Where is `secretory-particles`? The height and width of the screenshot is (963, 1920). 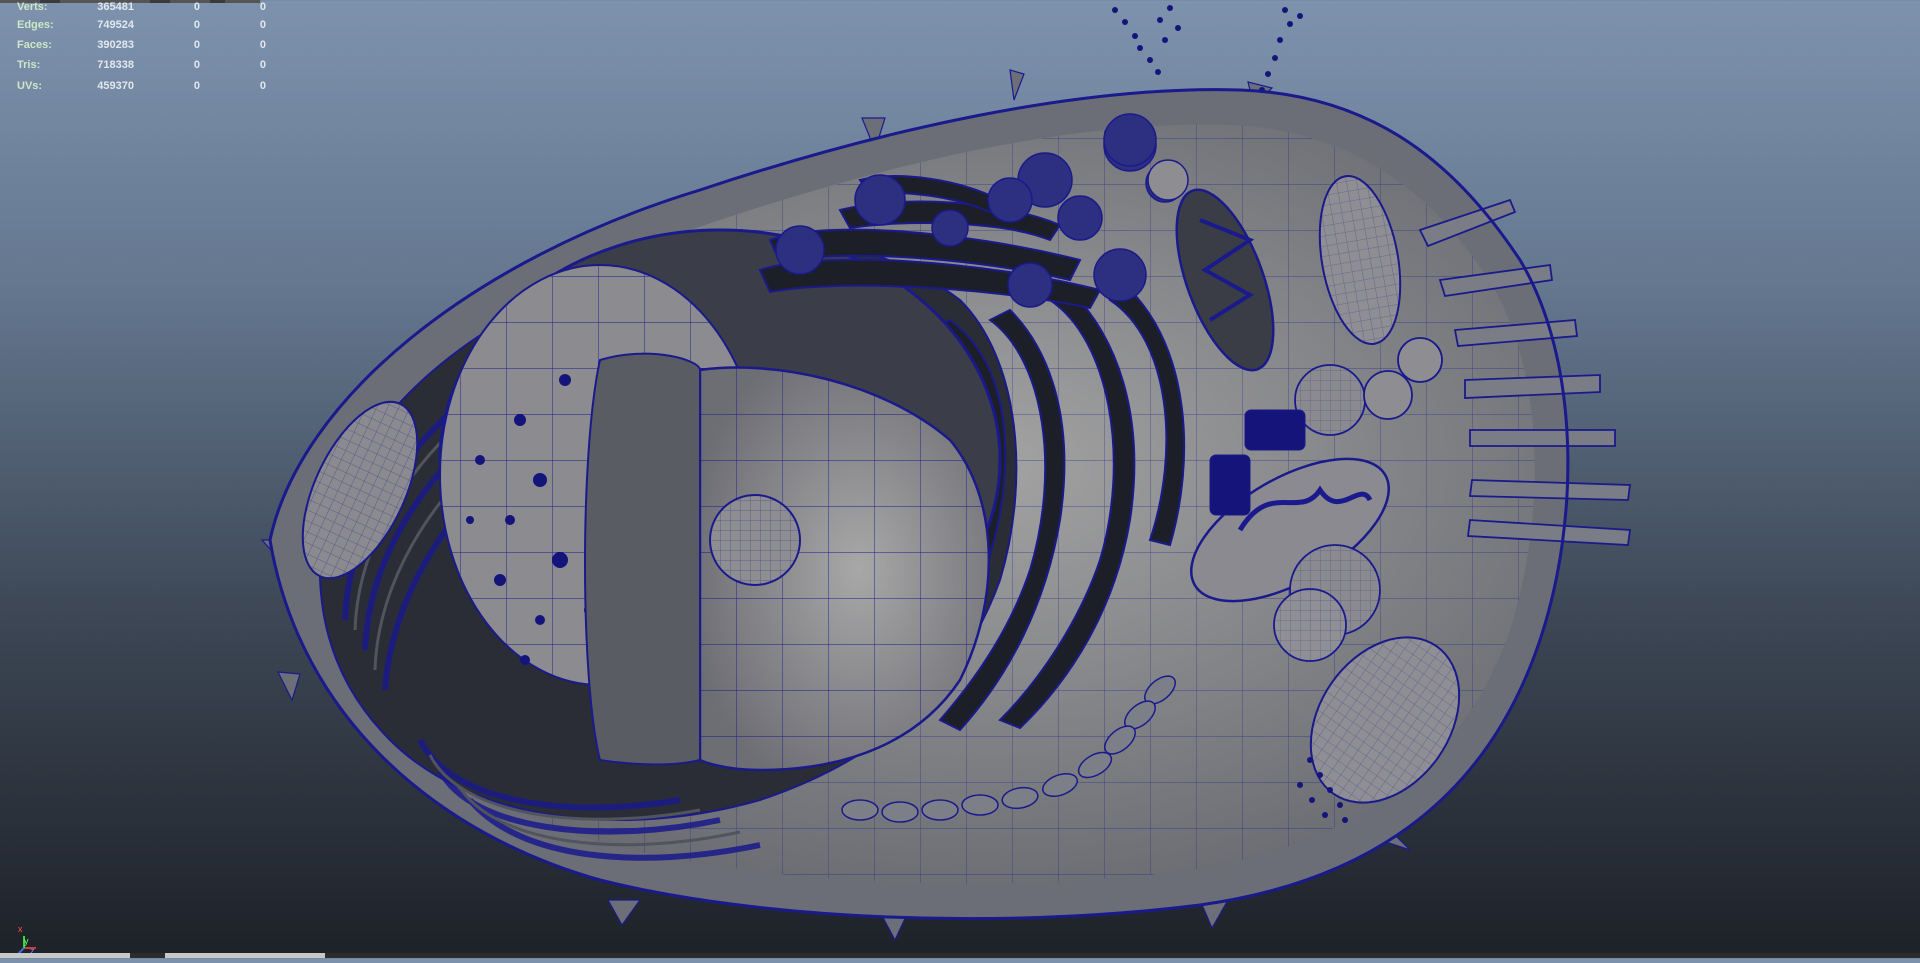 secretory-particles is located at coordinates (1207, 49).